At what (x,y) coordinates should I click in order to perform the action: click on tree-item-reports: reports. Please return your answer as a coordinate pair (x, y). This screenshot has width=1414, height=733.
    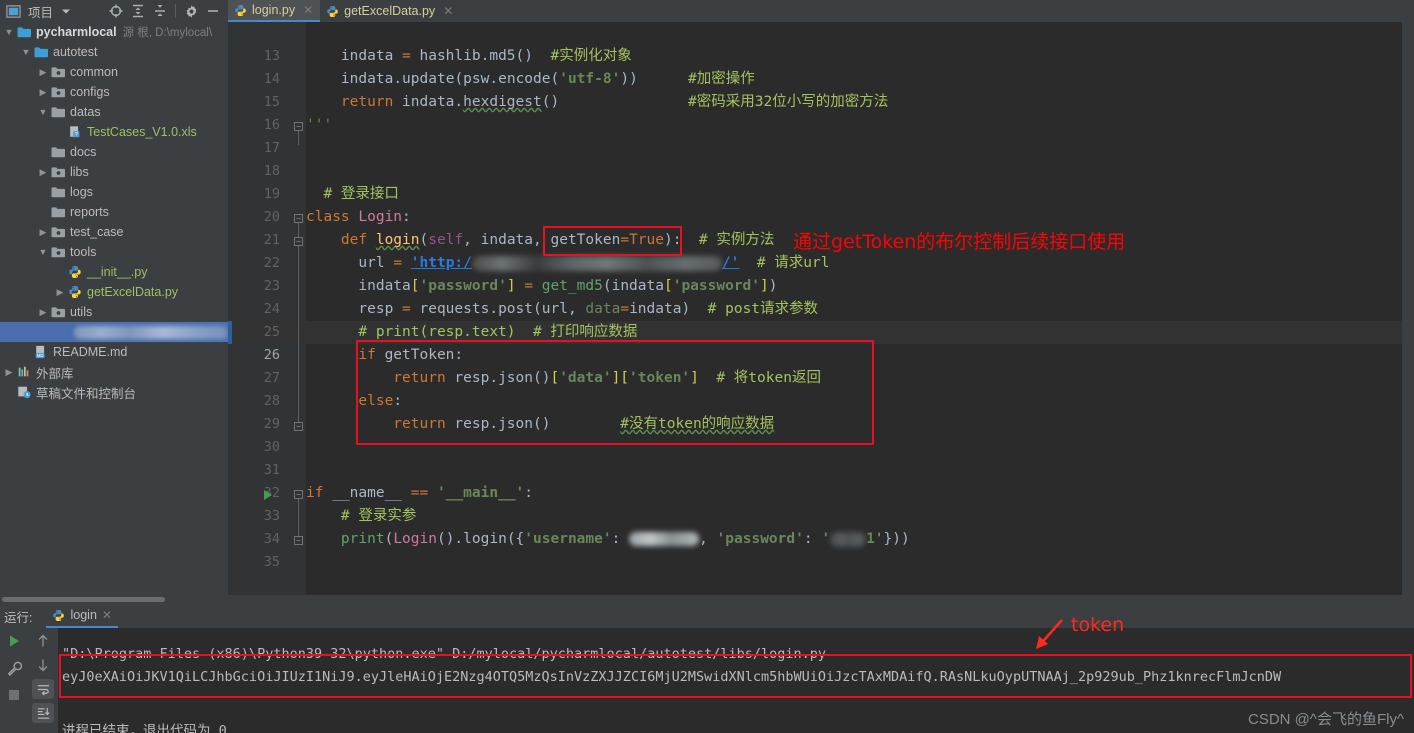
    Looking at the image, I should click on (114, 212).